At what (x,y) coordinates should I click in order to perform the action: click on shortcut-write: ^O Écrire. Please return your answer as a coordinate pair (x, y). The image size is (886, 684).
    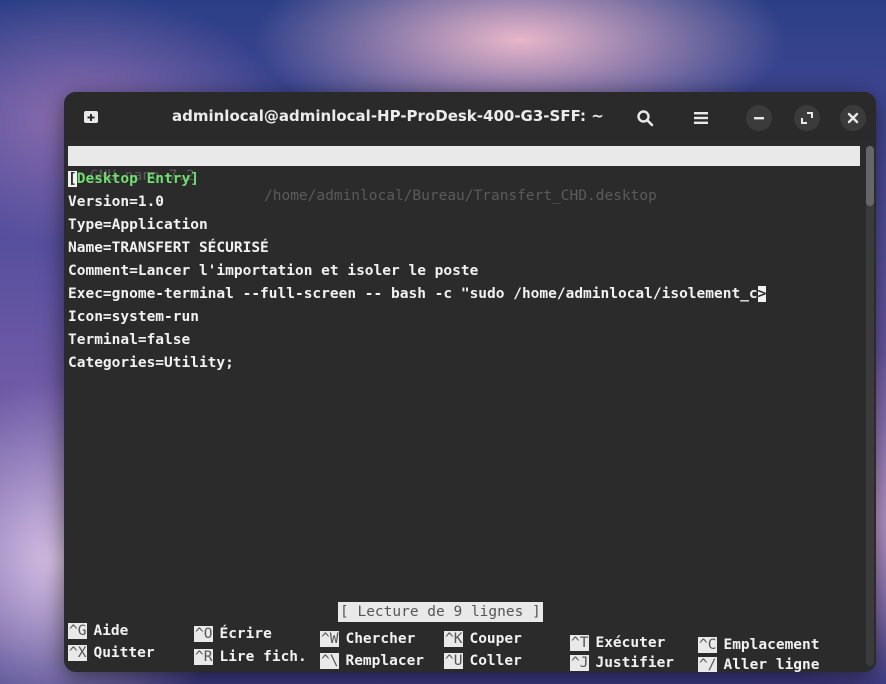
    Looking at the image, I should click on (233, 634).